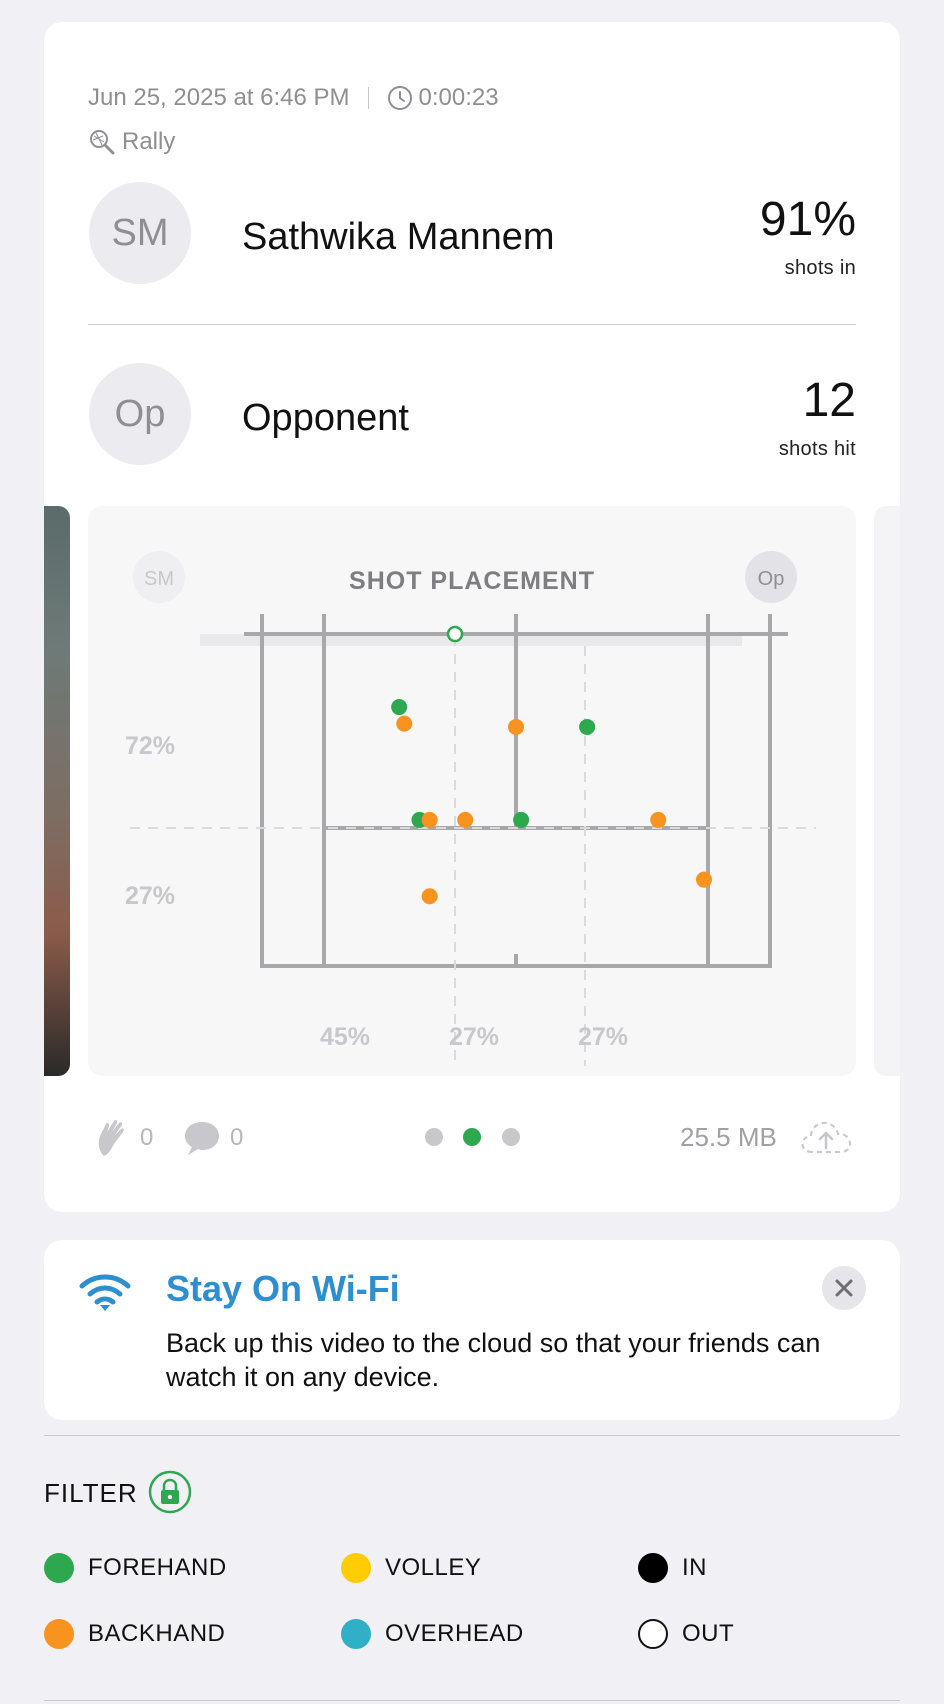 This screenshot has width=944, height=1704. Describe the element at coordinates (159, 579) in the screenshot. I see `player-badge: SM` at that location.